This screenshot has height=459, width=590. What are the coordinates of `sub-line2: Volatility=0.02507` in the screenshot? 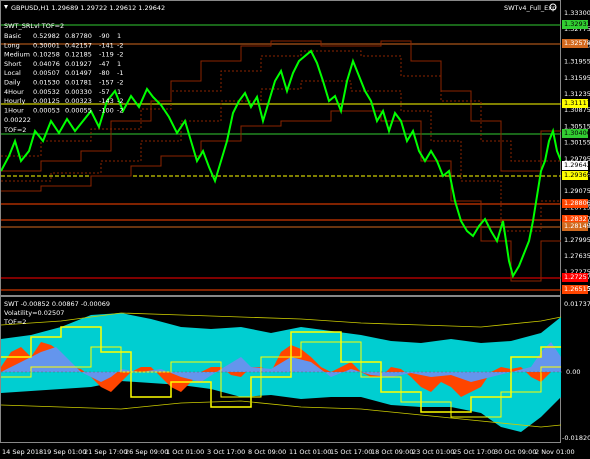 It's located at (34, 313).